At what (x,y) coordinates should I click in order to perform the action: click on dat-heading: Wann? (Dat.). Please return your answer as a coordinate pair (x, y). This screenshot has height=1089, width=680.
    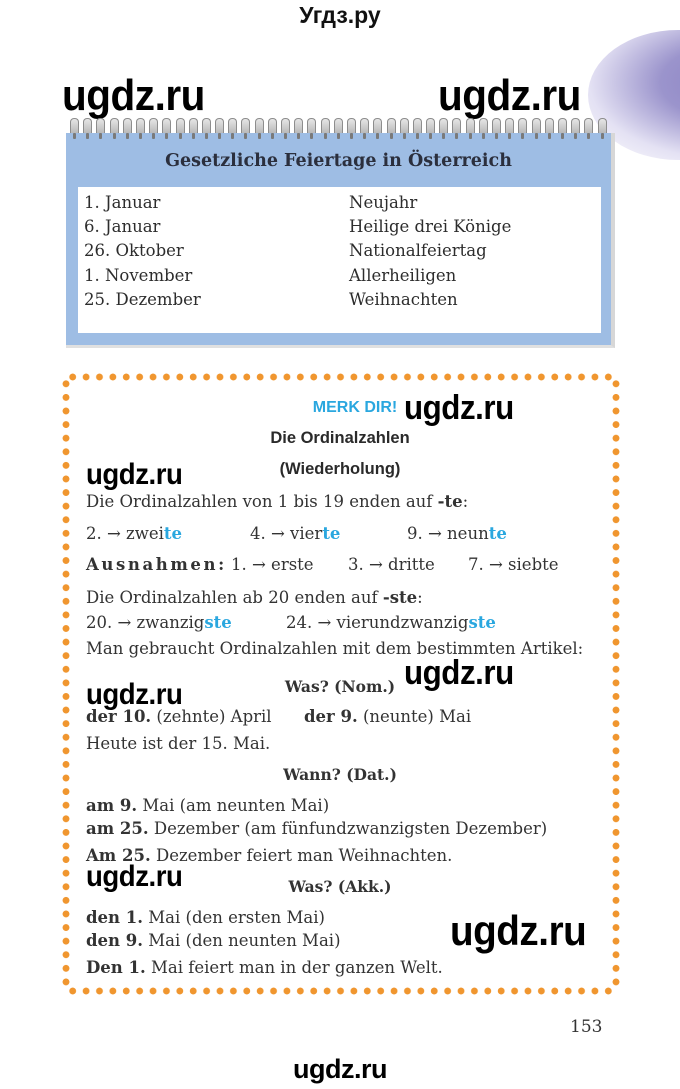
    Looking at the image, I should click on (340, 774).